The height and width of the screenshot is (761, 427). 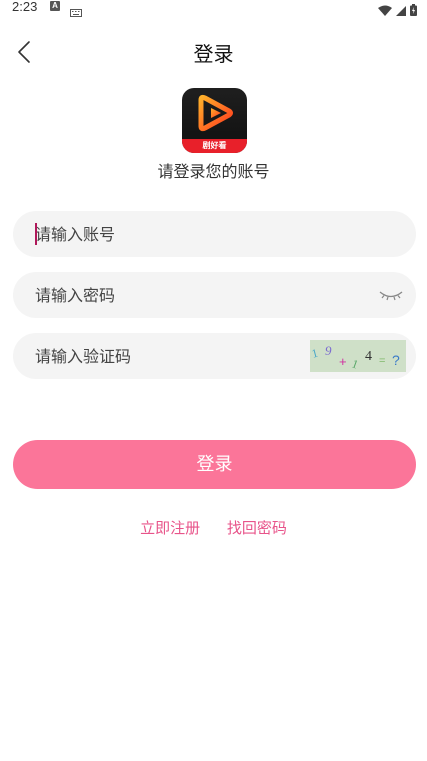 I want to click on header: 登录, so click(x=213, y=54).